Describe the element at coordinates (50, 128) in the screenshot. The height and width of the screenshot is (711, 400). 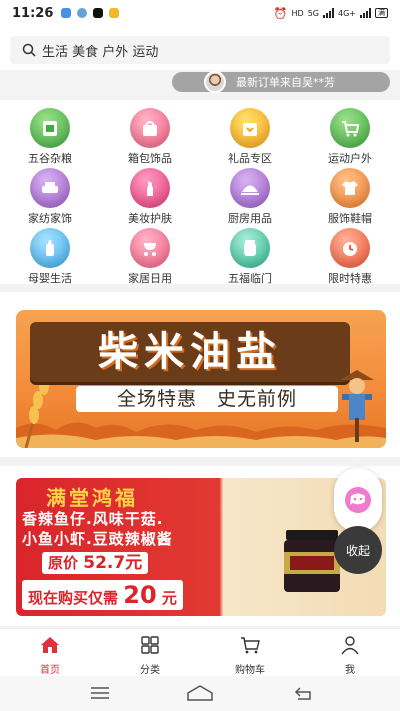
I see `grain-bag-icon` at that location.